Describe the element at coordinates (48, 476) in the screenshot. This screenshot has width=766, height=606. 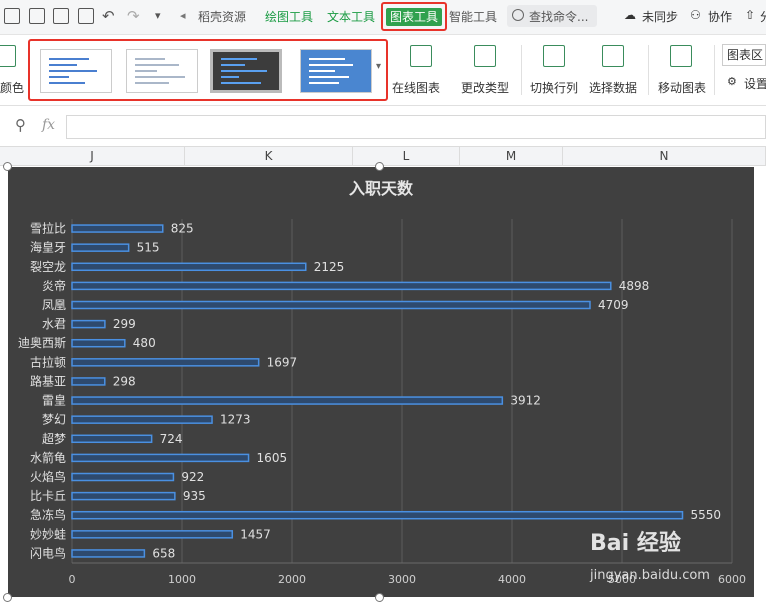
I see `category-label: 火焰鸟` at that location.